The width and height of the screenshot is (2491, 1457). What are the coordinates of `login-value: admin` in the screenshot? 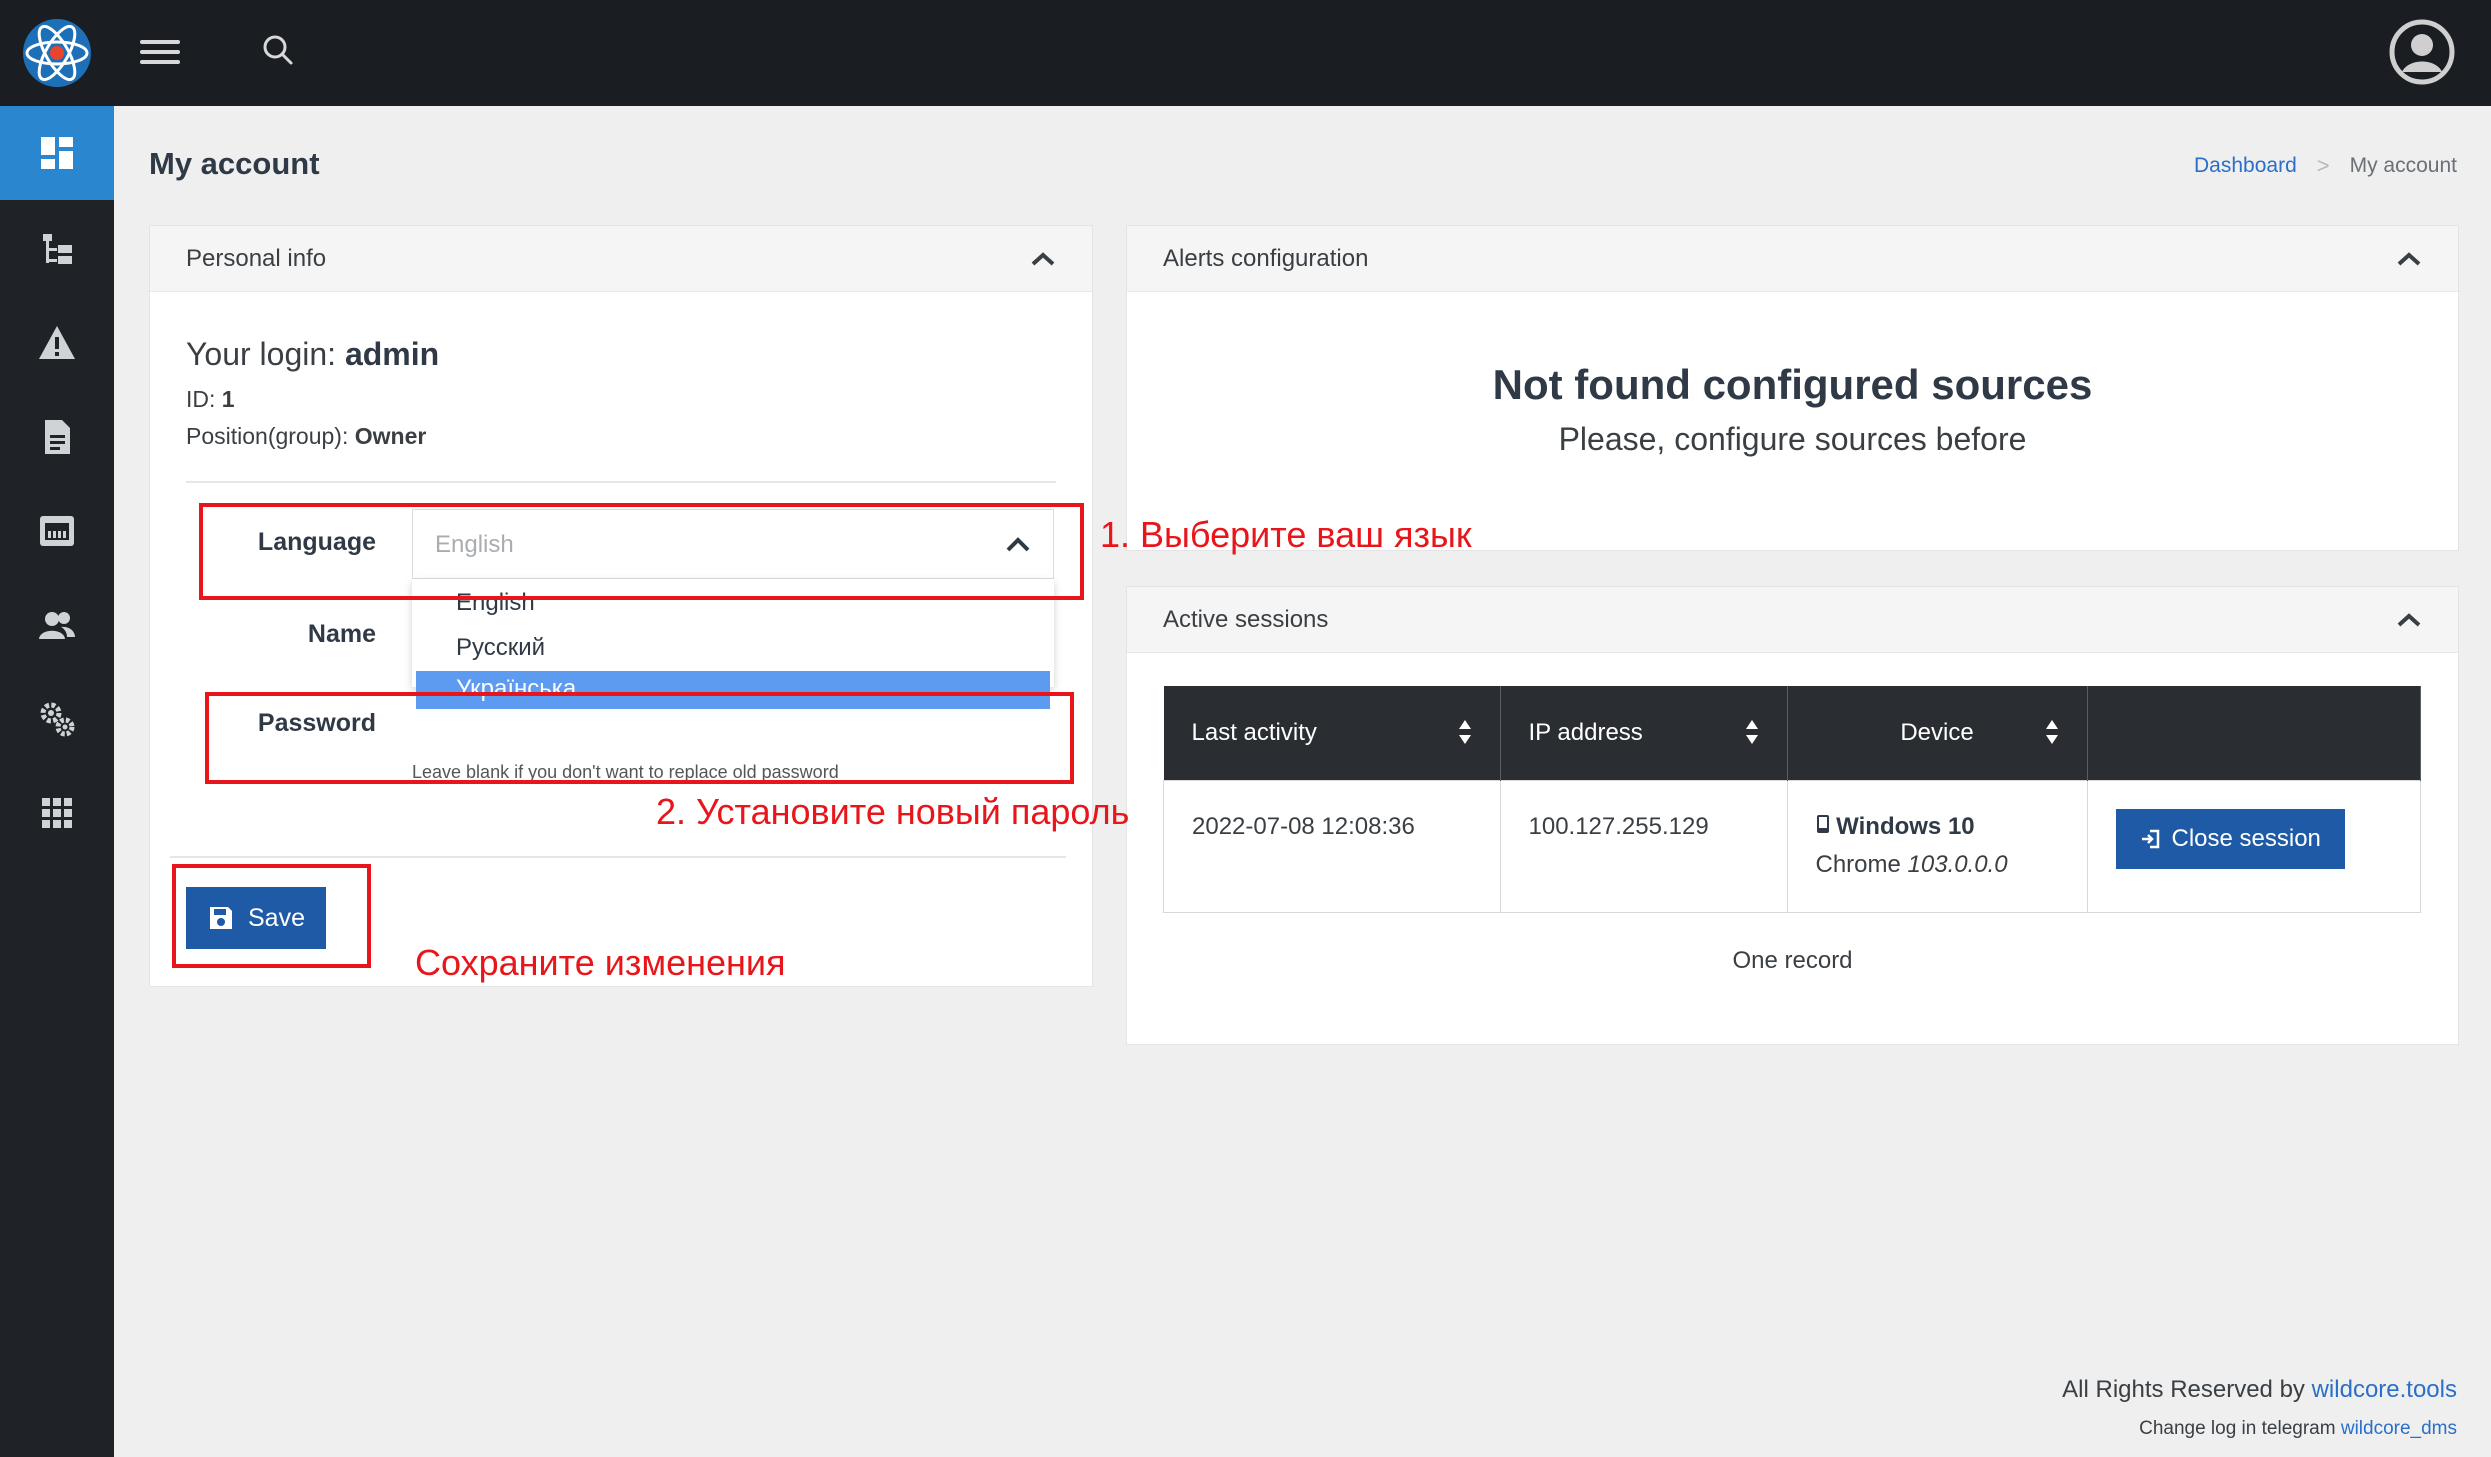 It's located at (392, 354).